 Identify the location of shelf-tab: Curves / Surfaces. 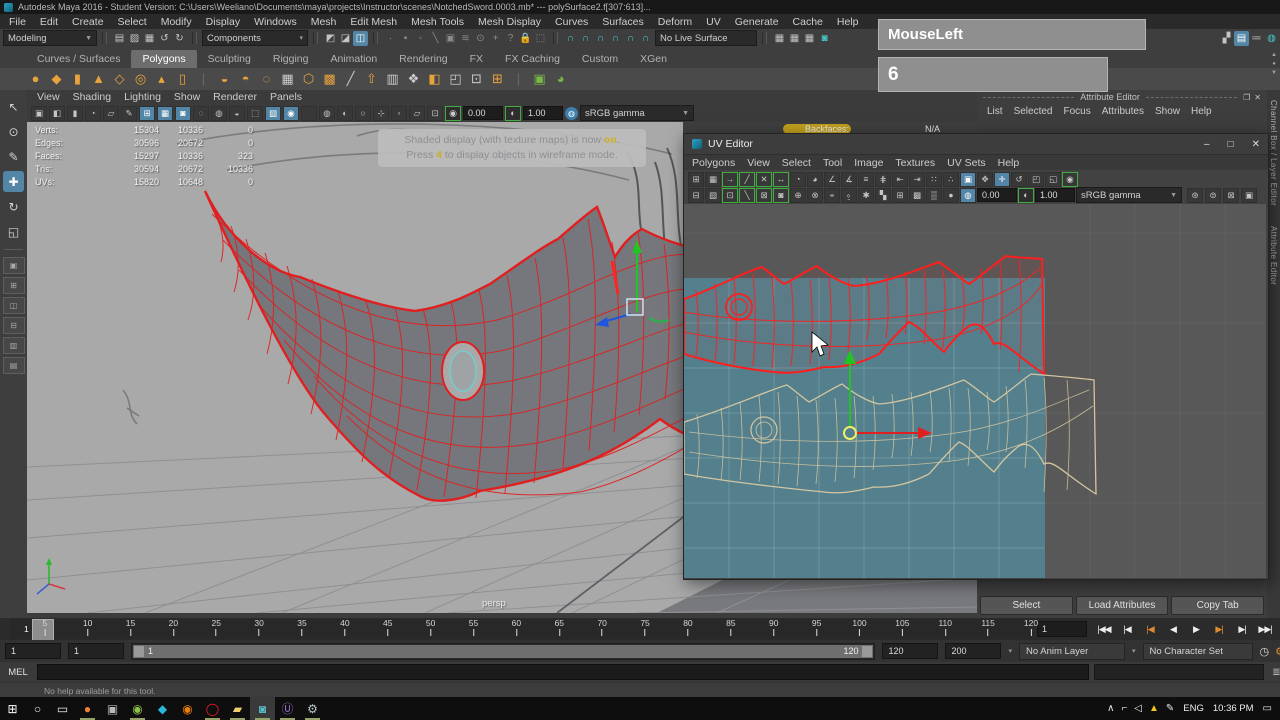
(78, 59).